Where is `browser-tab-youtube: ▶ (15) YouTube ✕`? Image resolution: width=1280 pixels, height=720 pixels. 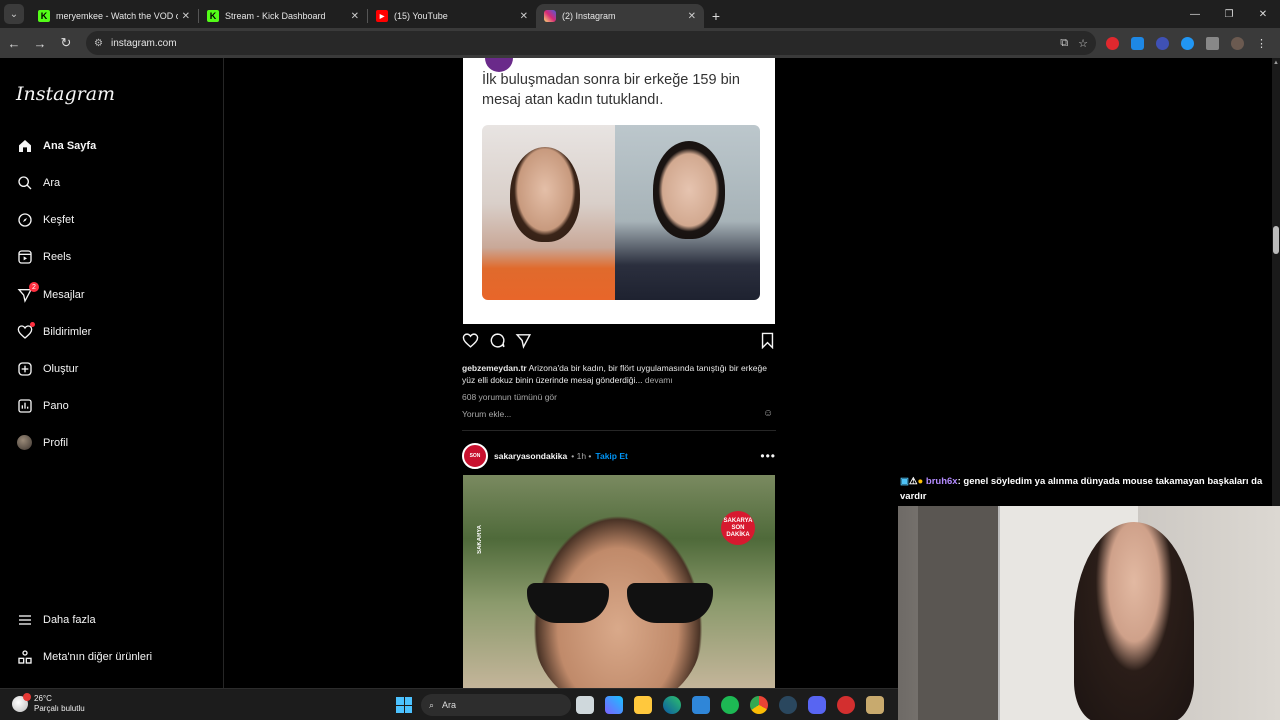
browser-tab-youtube: ▶ (15) YouTube ✕ is located at coordinates (452, 16).